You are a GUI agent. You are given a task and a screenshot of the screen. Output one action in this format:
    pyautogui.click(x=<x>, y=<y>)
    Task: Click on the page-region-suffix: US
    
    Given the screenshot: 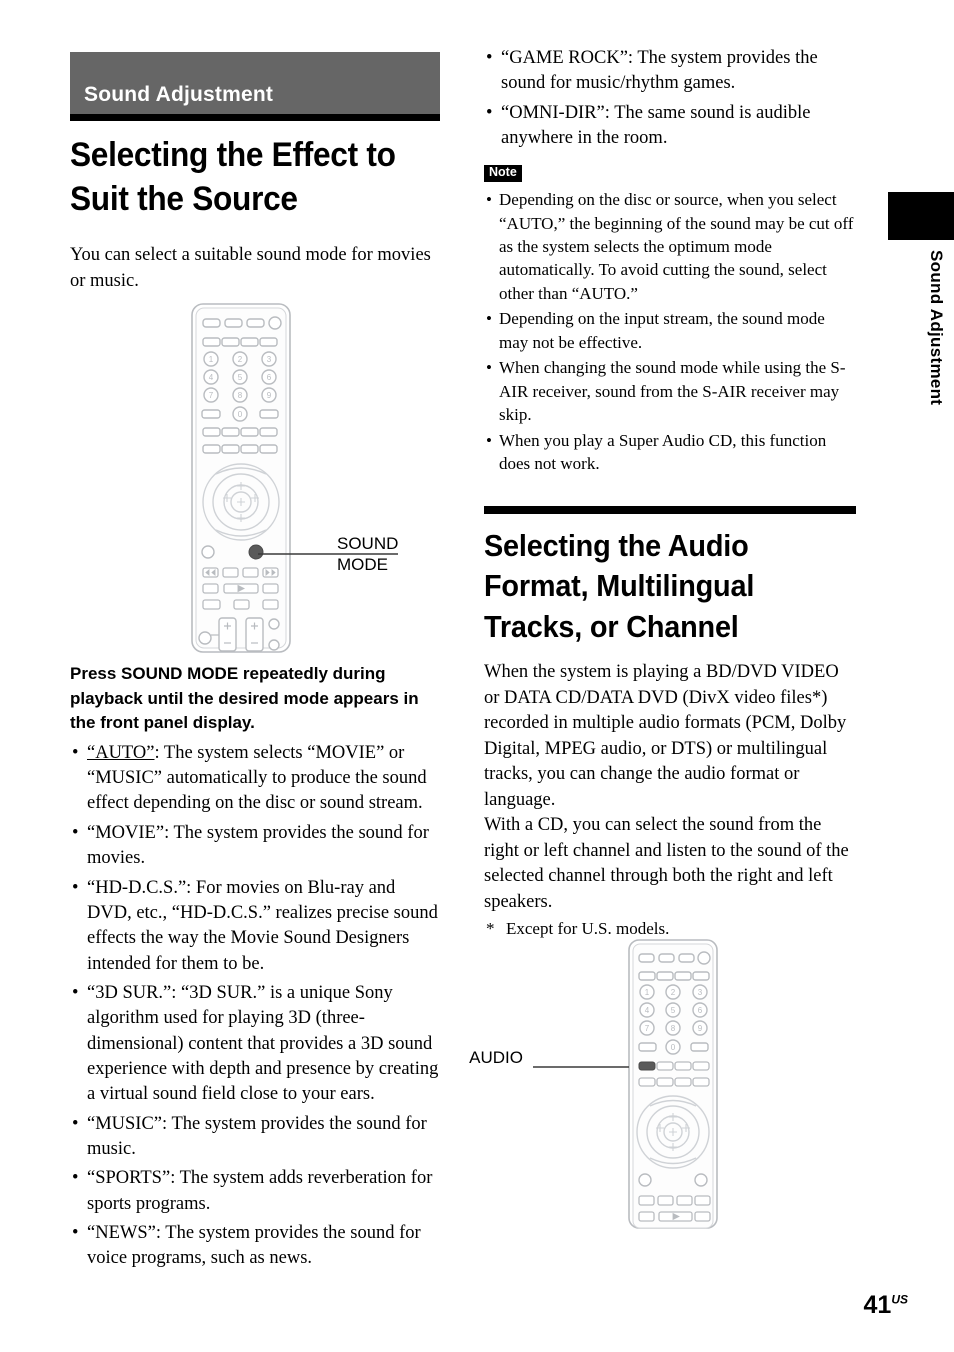 What is the action you would take?
    pyautogui.click(x=899, y=1299)
    